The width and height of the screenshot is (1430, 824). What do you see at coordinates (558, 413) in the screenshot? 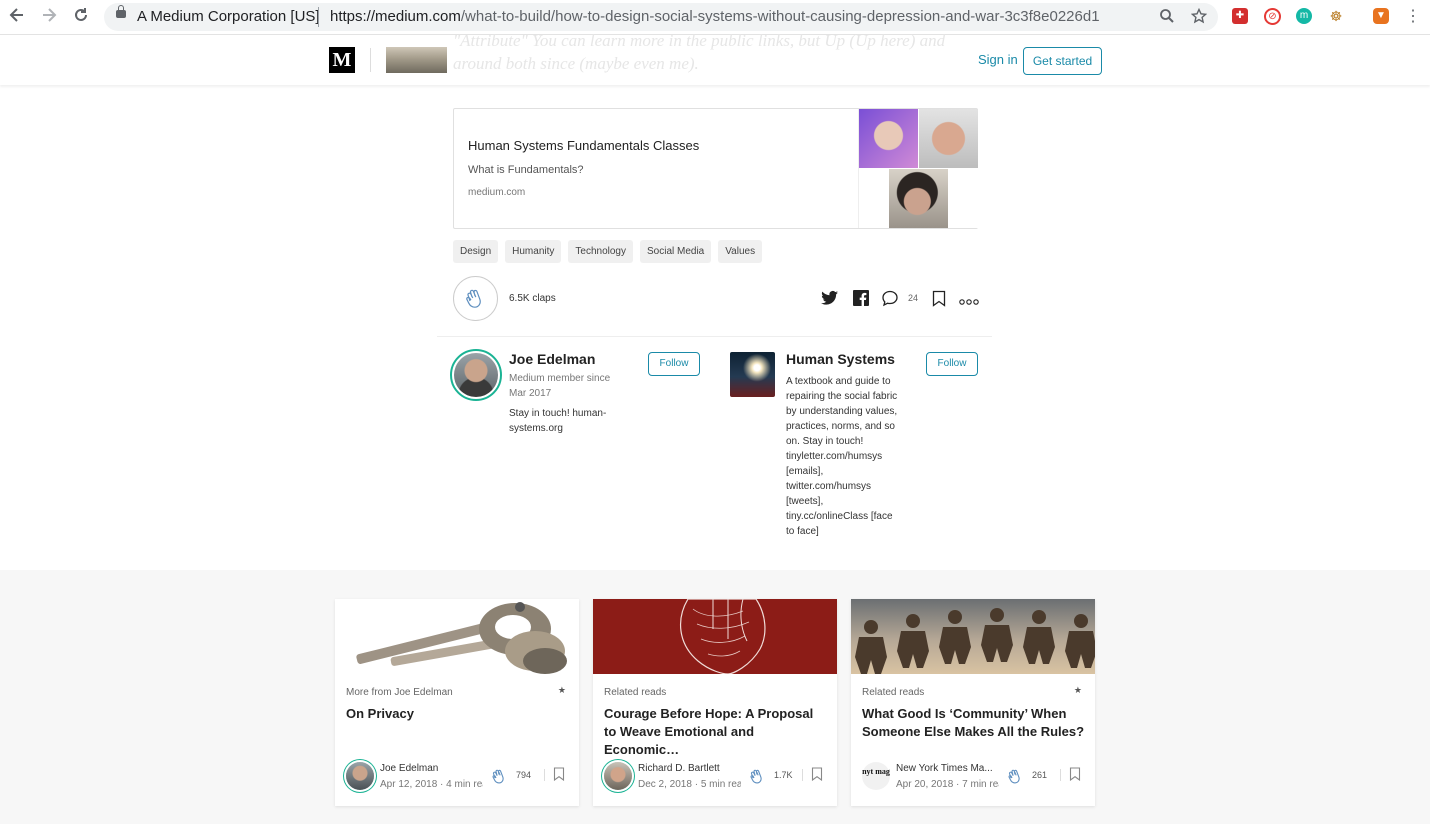
I see `author-bio-line-1: Stay in touch! human-` at bounding box center [558, 413].